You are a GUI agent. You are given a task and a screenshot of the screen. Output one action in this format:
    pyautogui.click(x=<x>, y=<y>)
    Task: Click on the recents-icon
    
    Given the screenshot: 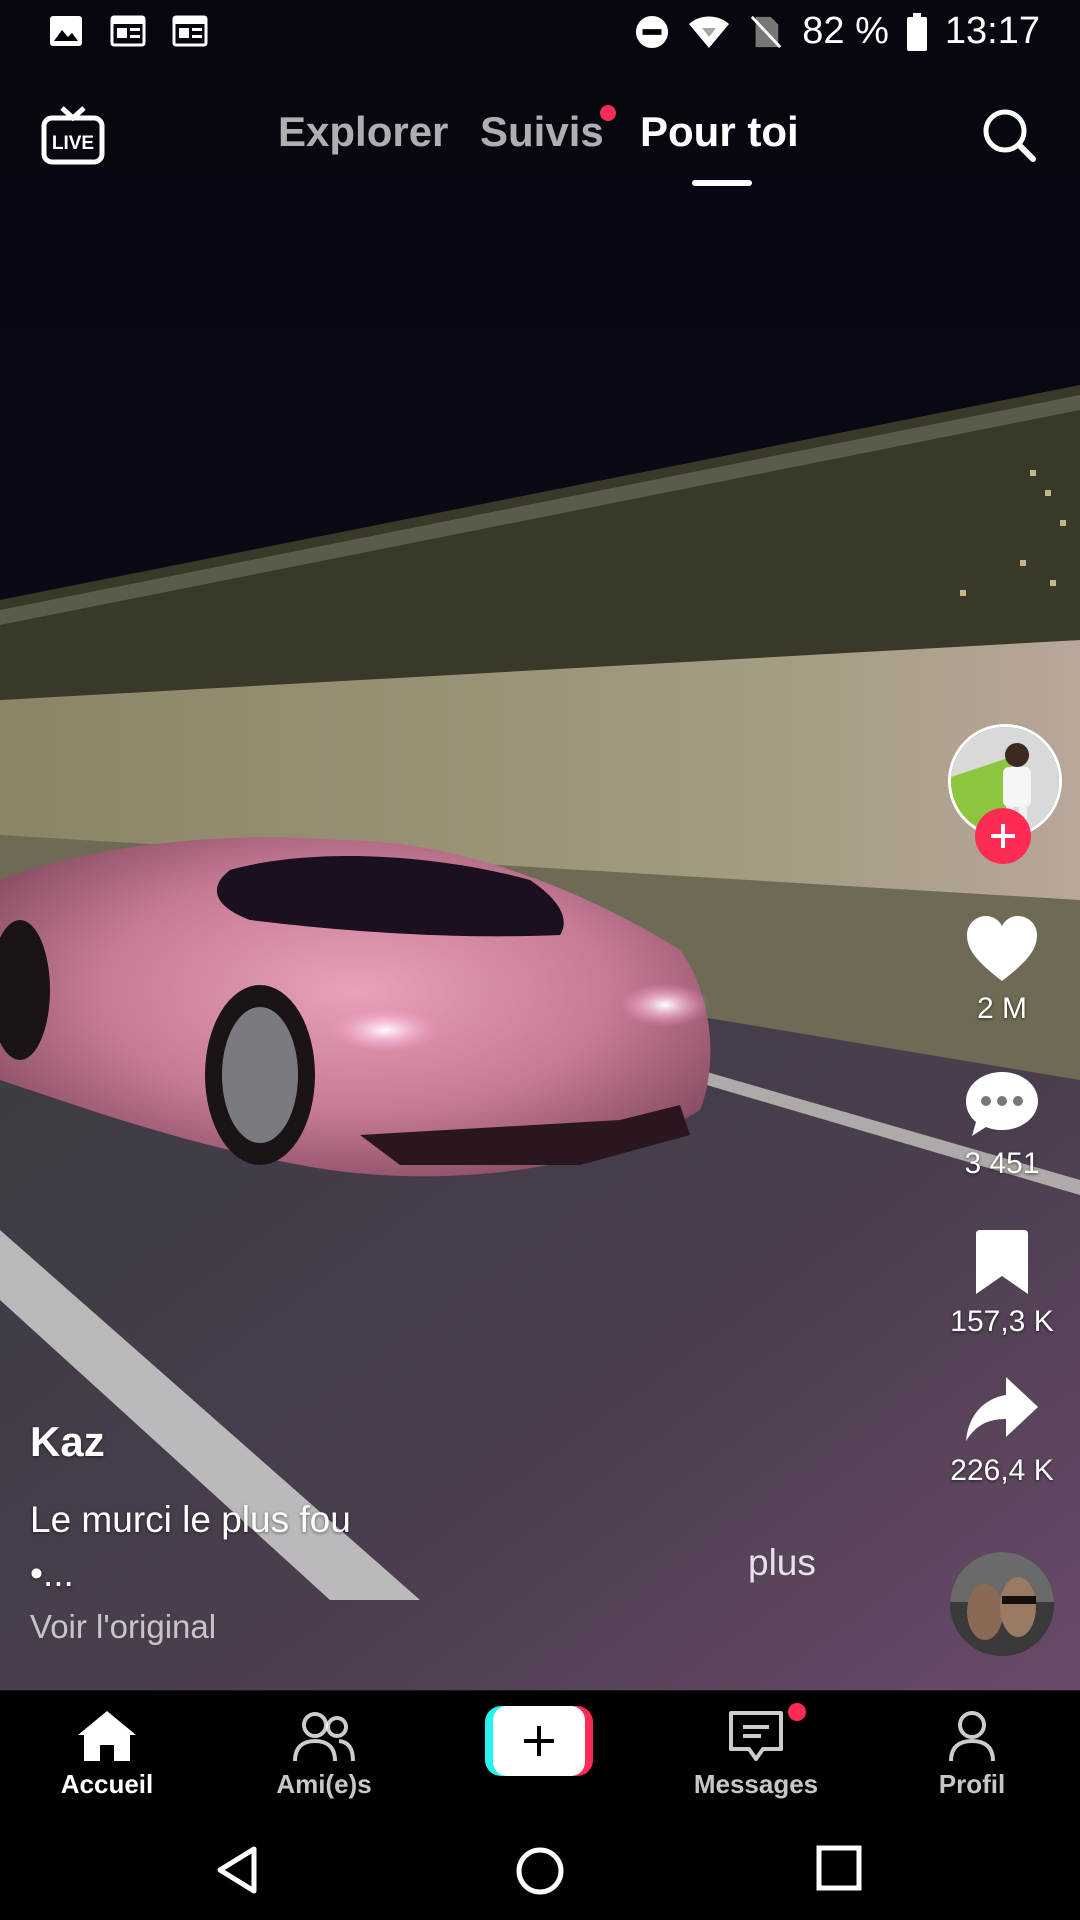 What is the action you would take?
    pyautogui.click(x=839, y=1868)
    